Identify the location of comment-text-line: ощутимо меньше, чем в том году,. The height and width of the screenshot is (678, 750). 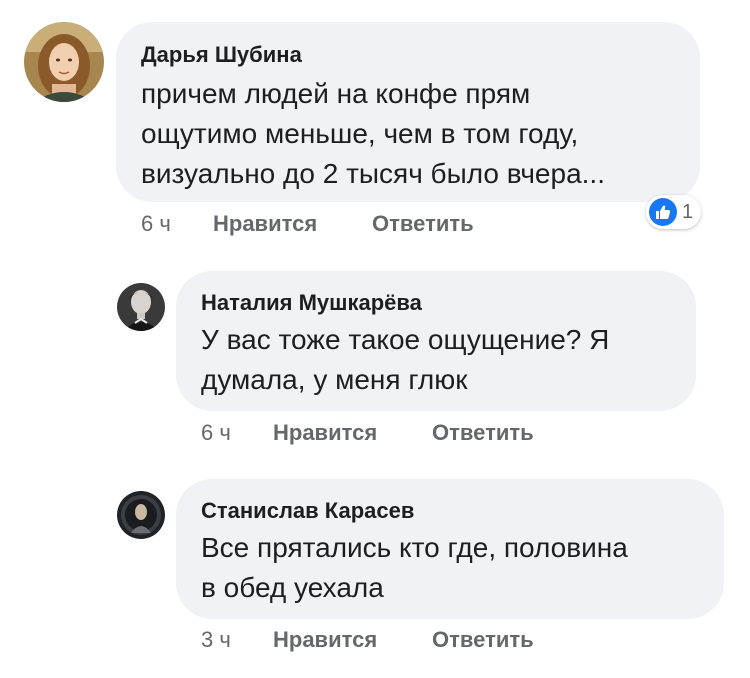
(360, 133).